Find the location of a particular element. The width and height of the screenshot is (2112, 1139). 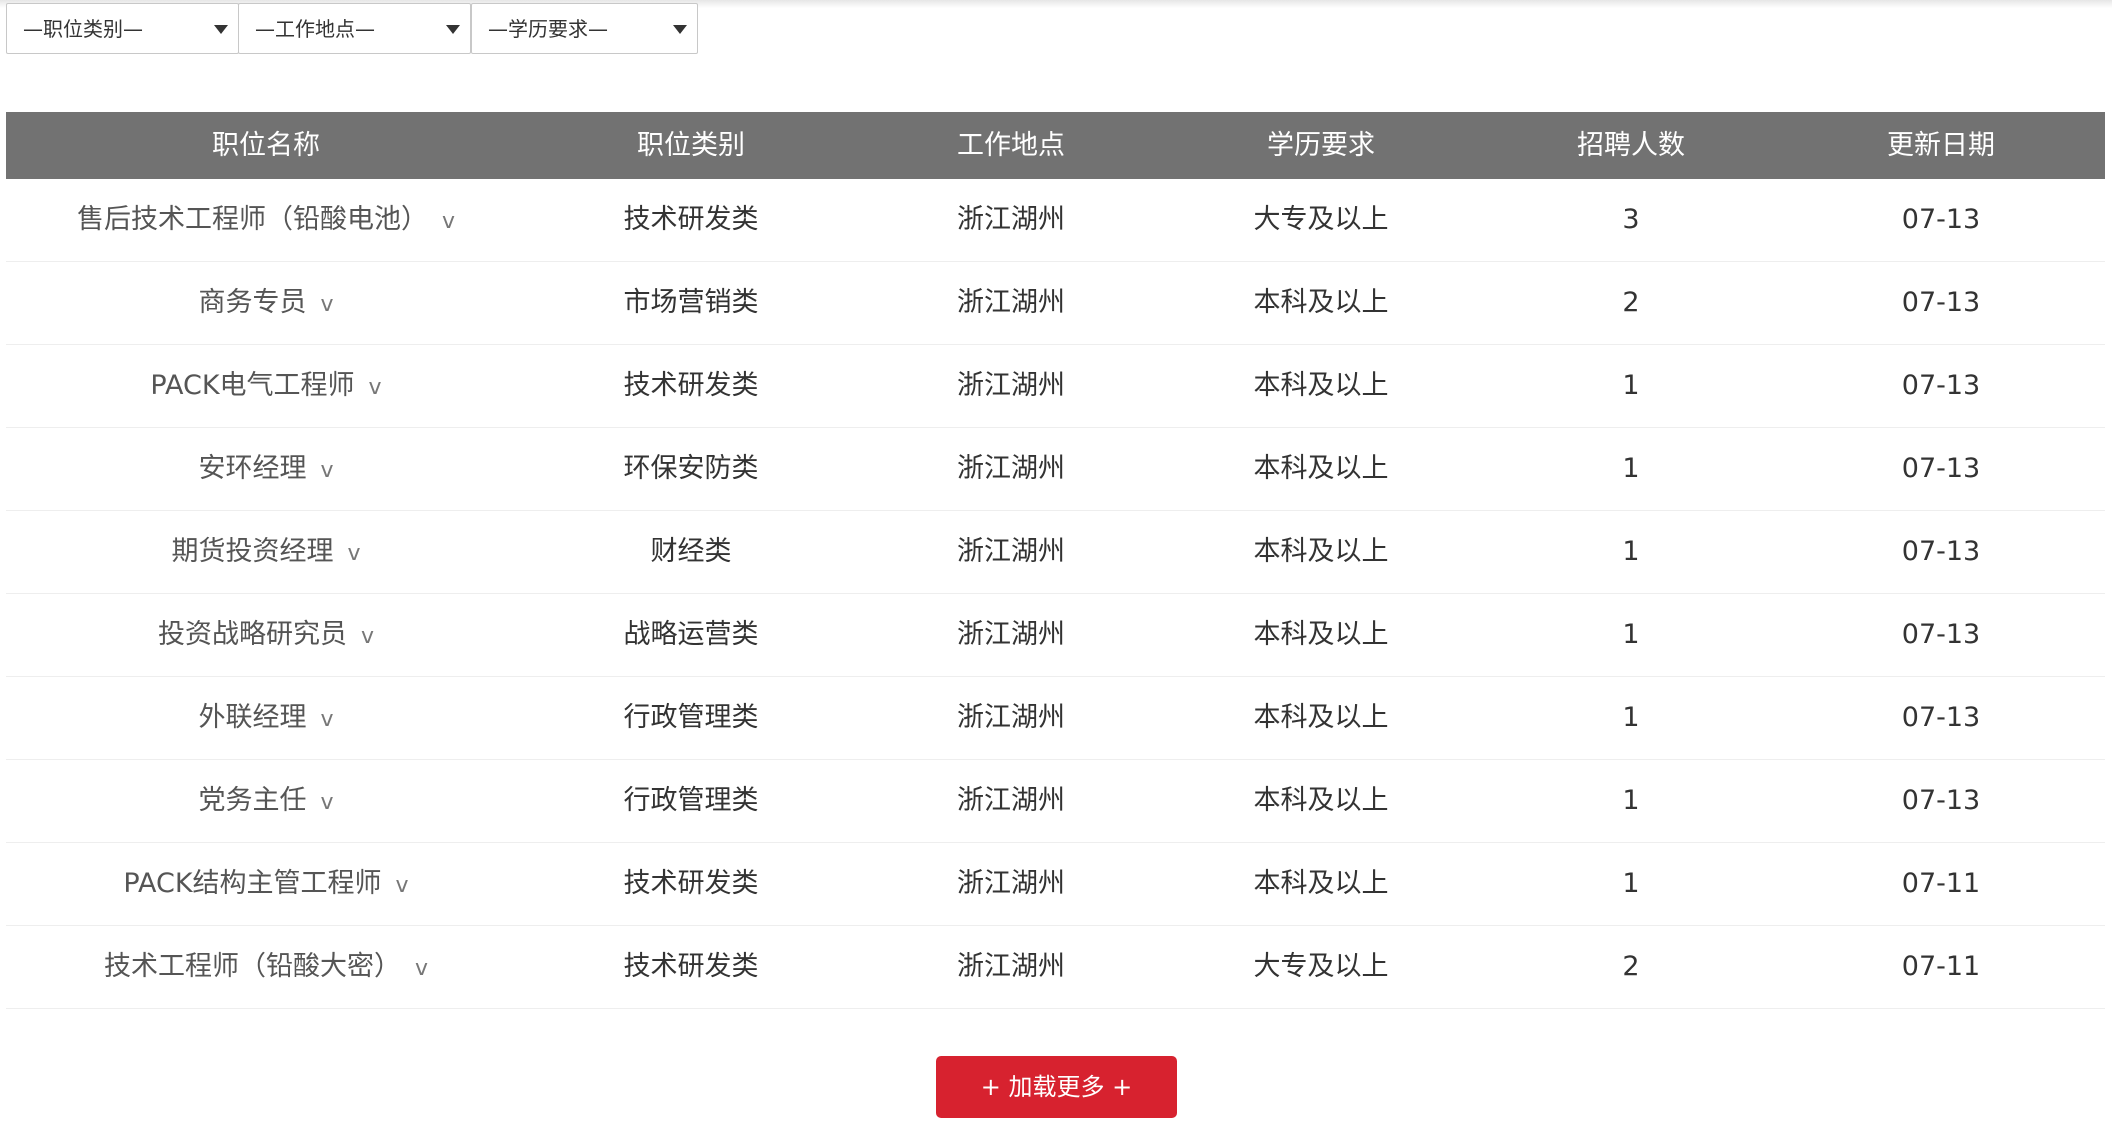

row-headcount: 3 is located at coordinates (1631, 219).